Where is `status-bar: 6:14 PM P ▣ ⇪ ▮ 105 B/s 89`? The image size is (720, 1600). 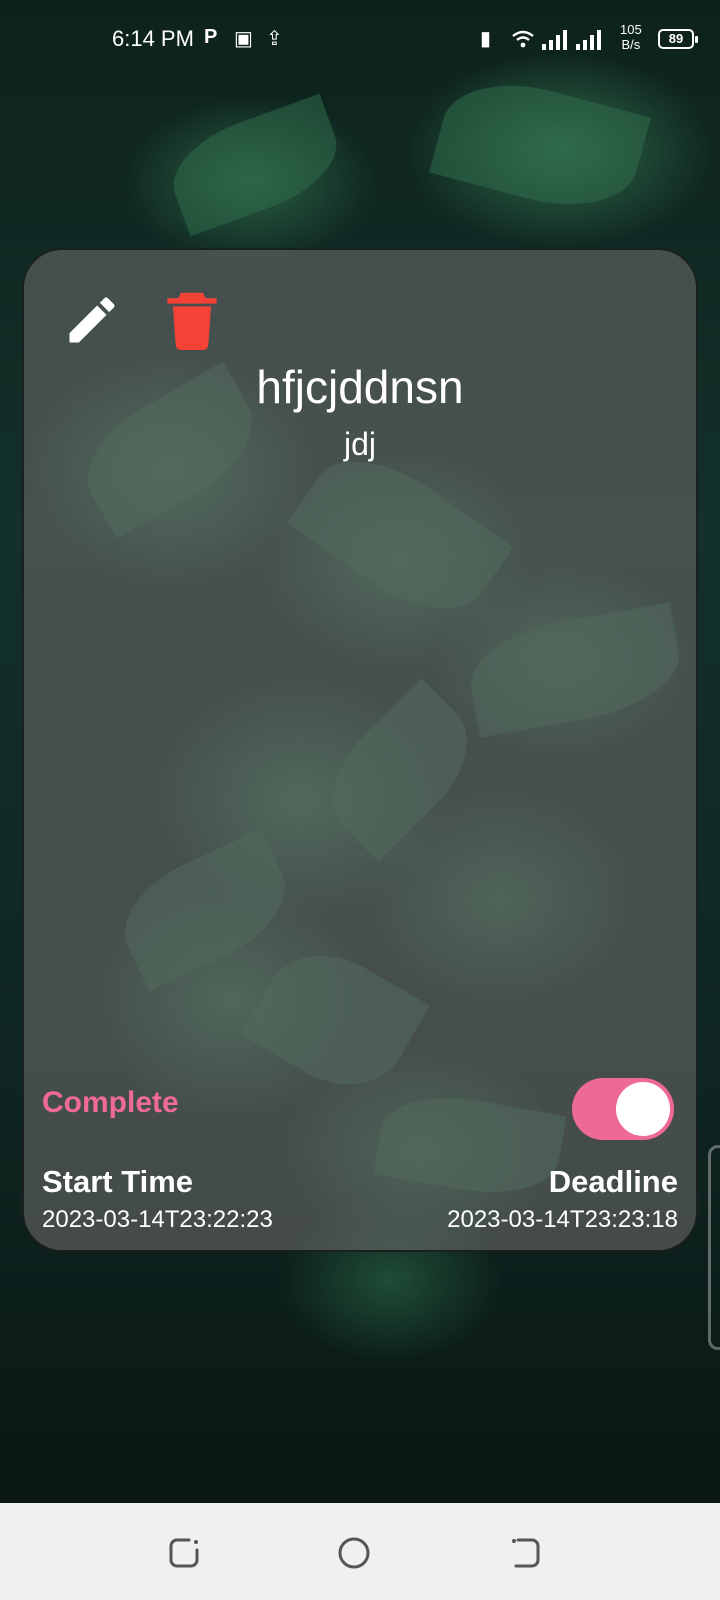
status-bar: 6:14 PM P ▣ ⇪ ▮ 105 B/s 89 is located at coordinates (360, 40).